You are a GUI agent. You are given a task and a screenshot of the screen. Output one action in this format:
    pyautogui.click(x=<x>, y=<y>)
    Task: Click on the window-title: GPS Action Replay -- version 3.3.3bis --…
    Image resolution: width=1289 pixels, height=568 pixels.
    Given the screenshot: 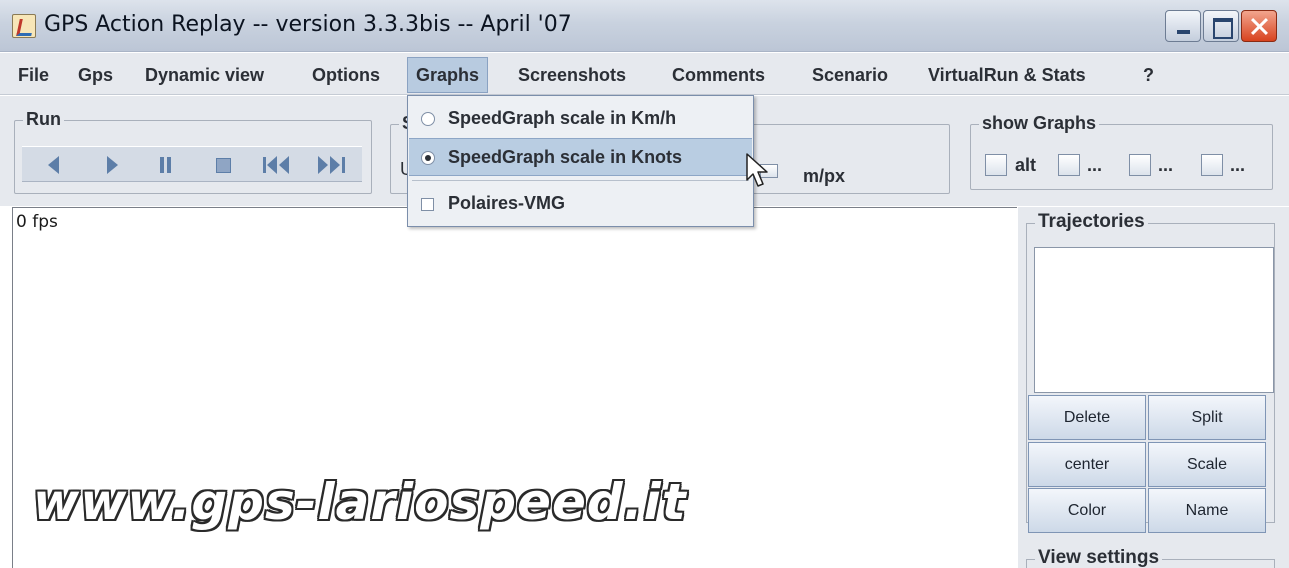 What is the action you would take?
    pyautogui.click(x=308, y=24)
    